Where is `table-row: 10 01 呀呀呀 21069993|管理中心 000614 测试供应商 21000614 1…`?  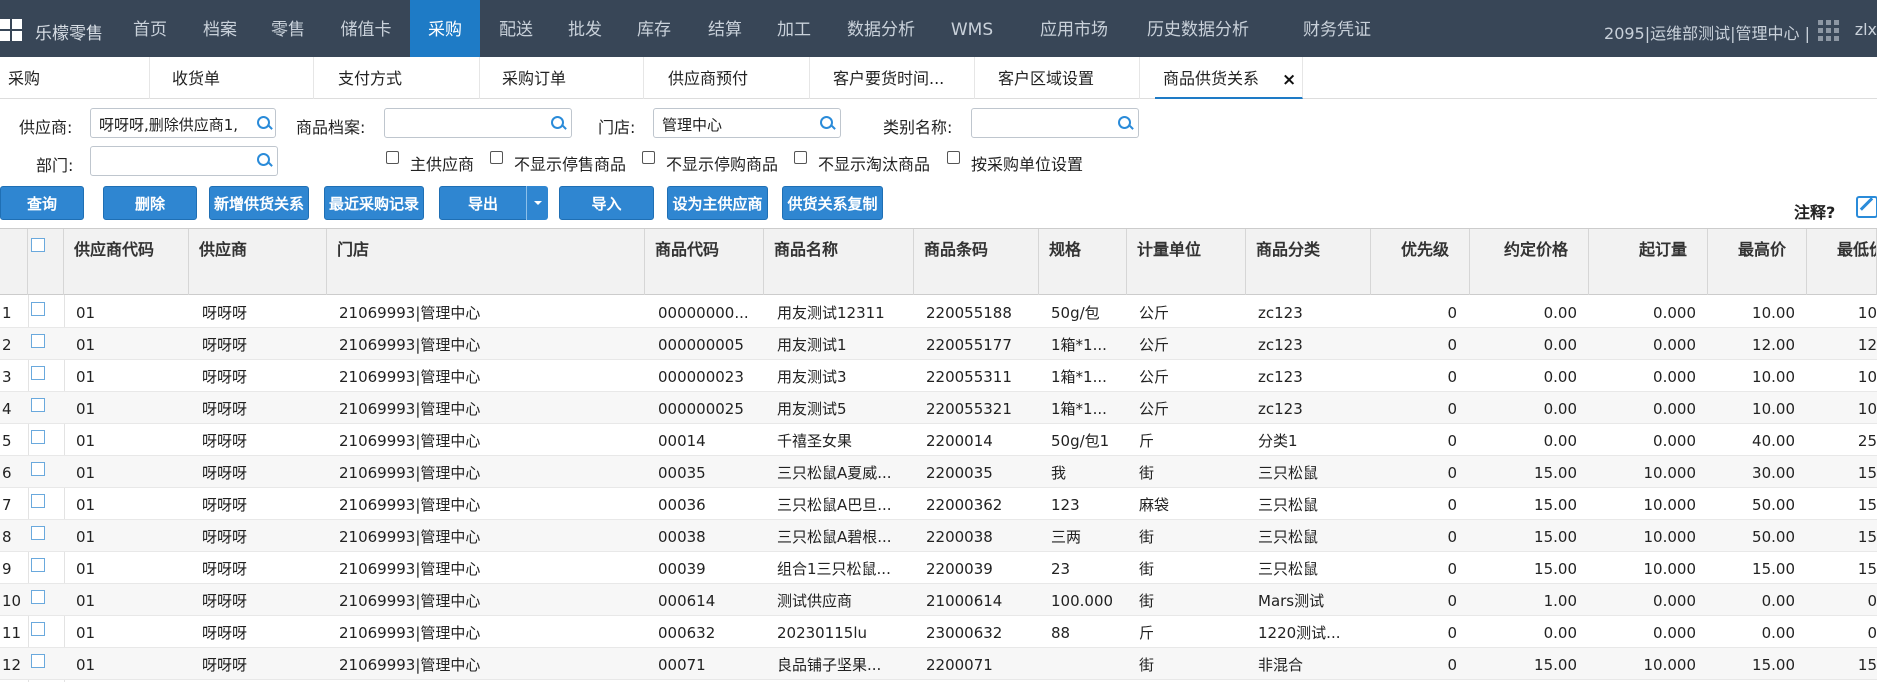 table-row: 10 01 呀呀呀 21069993|管理中心 000614 测试供应商 21000614 1… is located at coordinates (938, 600).